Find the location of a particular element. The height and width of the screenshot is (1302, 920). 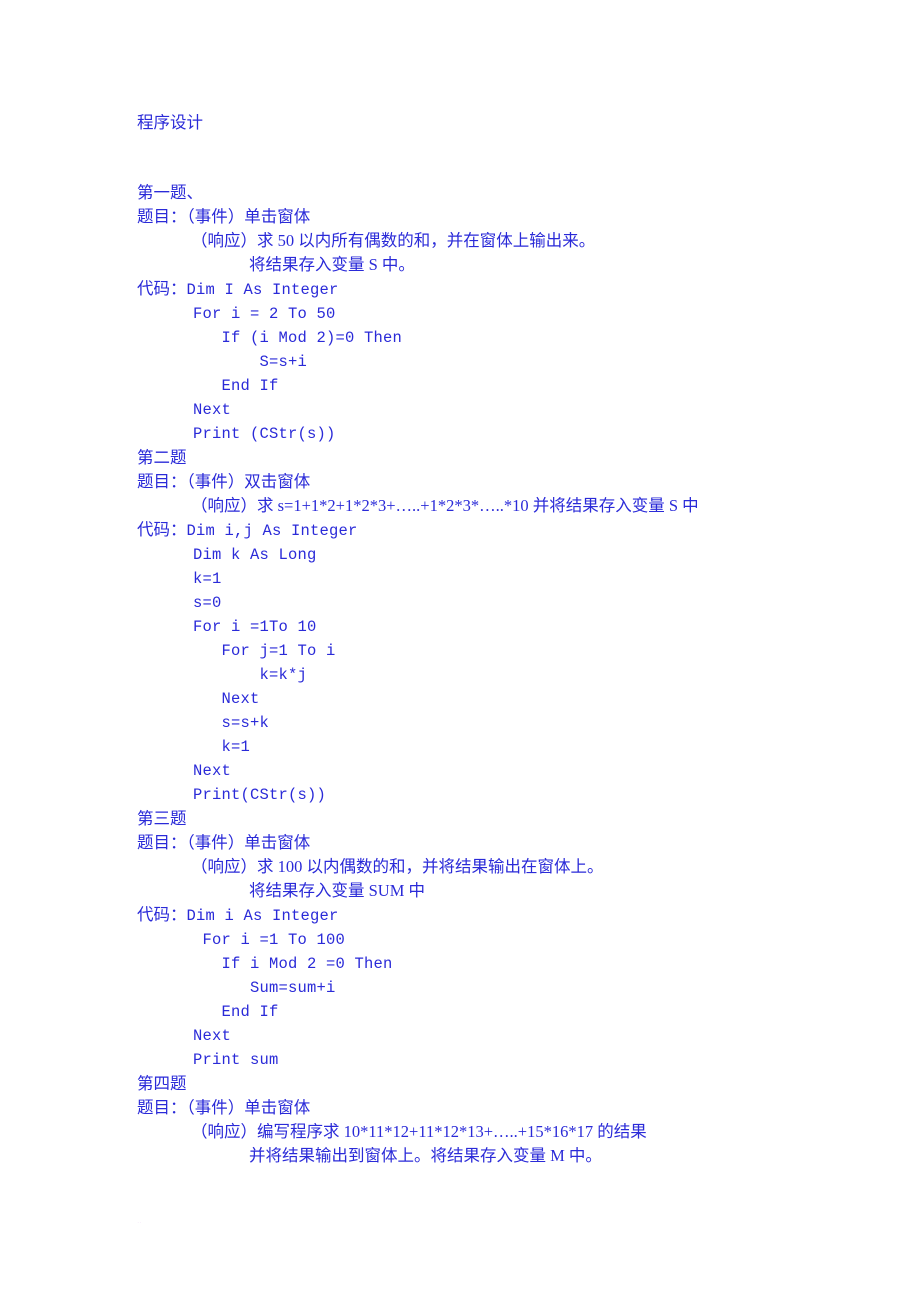

problem-response-line-3-0: （响应）求 100 以内偶数的和，并将结果输出在窗体上。 is located at coordinates (397, 866).